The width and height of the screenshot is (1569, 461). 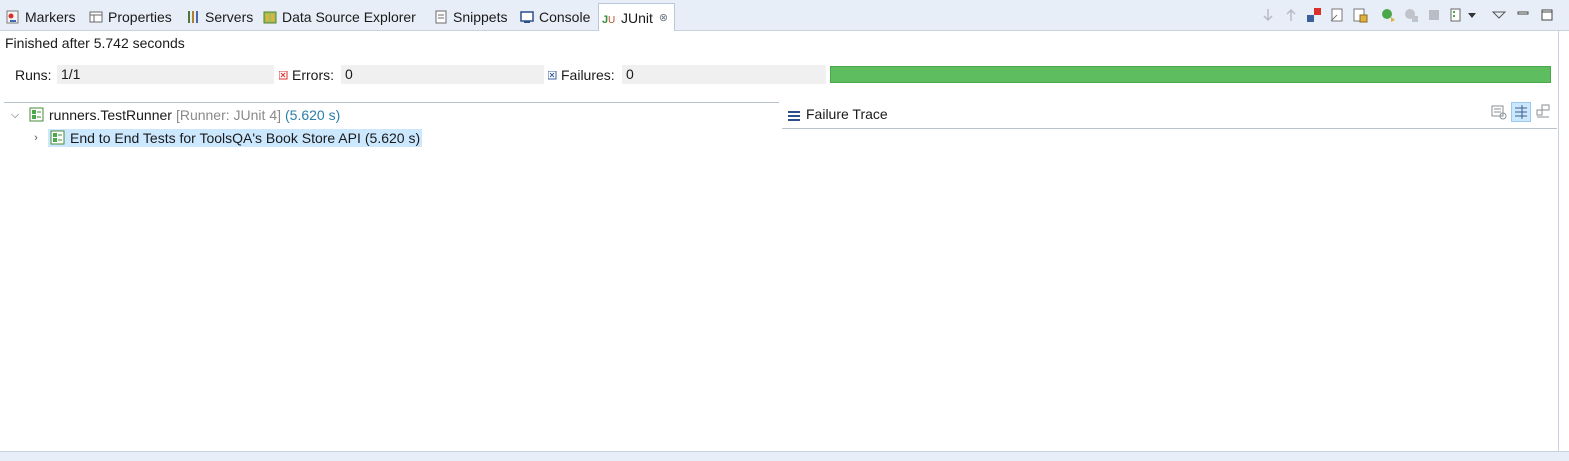 I want to click on tab-console: Console, so click(x=555, y=17).